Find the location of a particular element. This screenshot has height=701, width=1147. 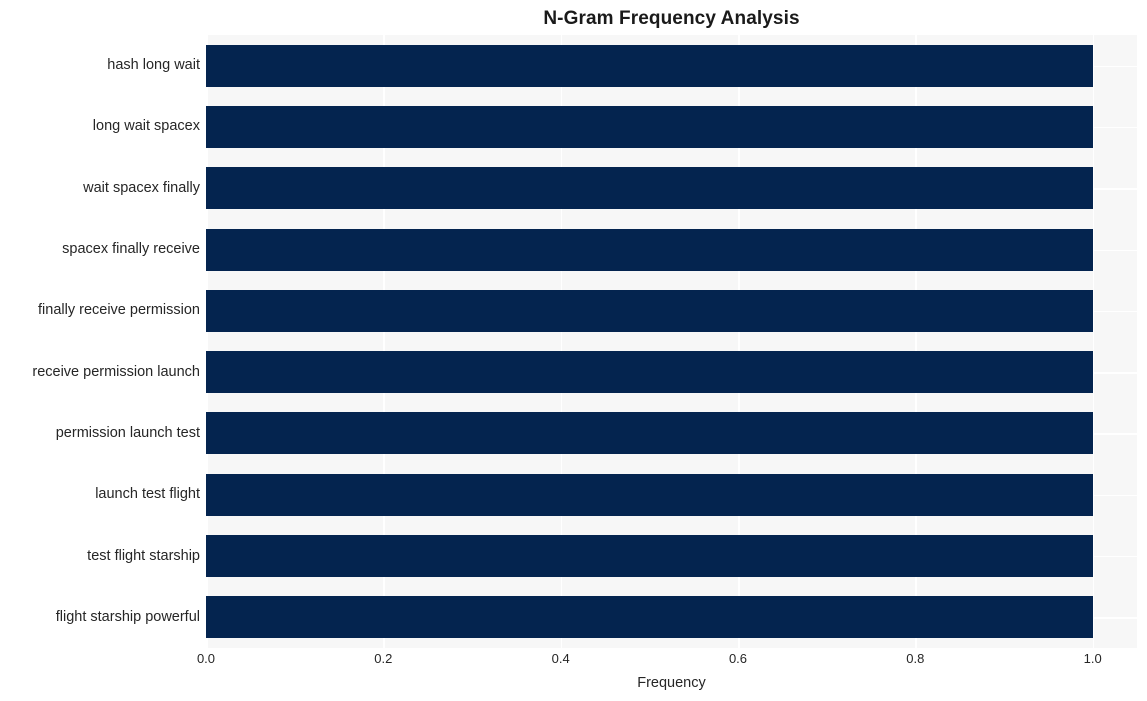

x-axis-tick-label: 0.0 is located at coordinates (206, 658).